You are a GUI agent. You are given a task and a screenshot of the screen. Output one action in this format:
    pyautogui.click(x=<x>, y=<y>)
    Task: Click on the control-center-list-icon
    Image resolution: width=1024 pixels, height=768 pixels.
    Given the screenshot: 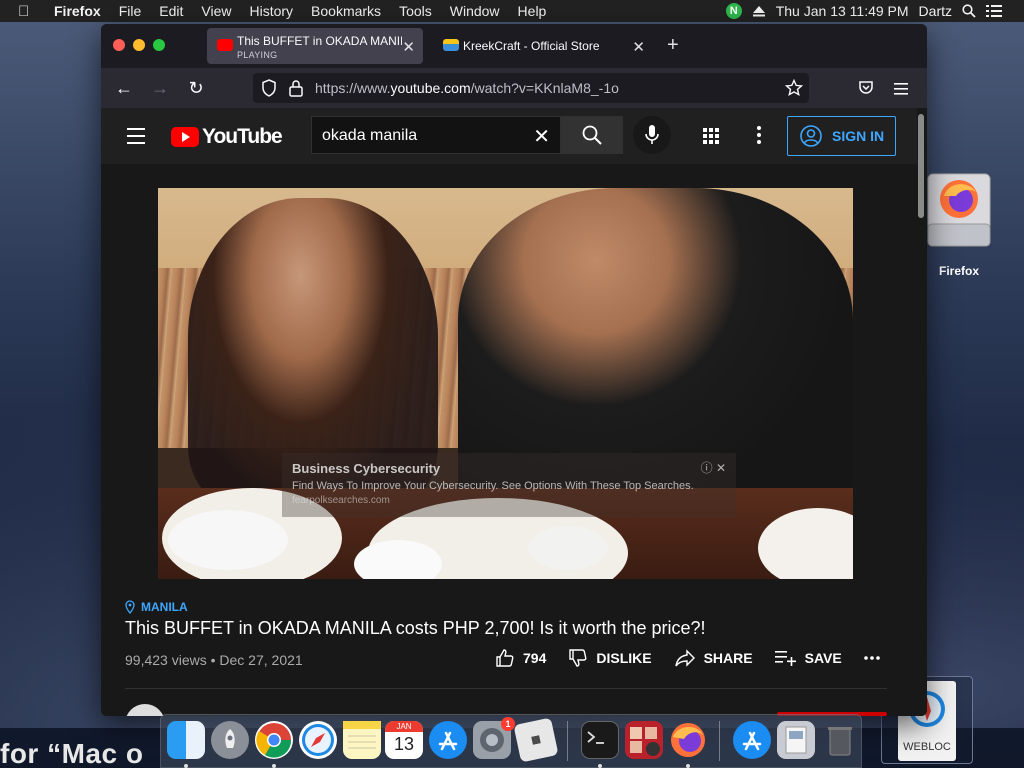 What is the action you would take?
    pyautogui.click(x=994, y=11)
    